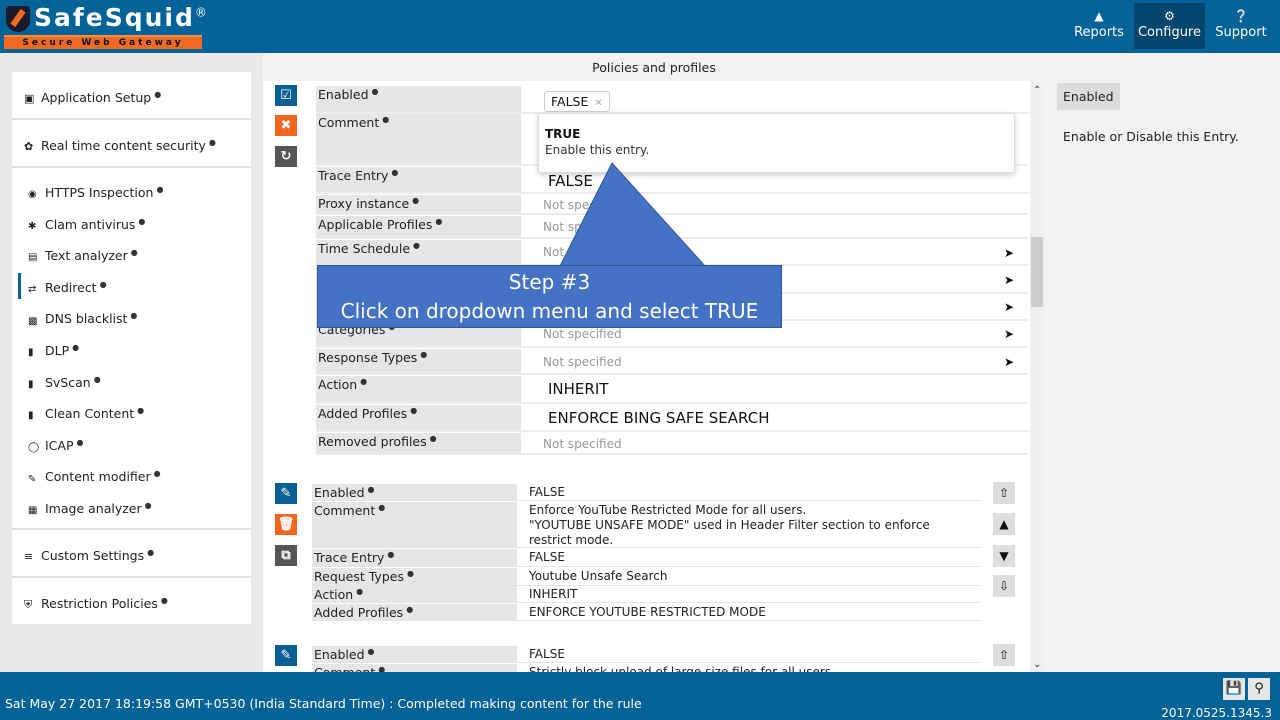 The height and width of the screenshot is (720, 1280). I want to click on callout-step: Step #3, so click(549, 282).